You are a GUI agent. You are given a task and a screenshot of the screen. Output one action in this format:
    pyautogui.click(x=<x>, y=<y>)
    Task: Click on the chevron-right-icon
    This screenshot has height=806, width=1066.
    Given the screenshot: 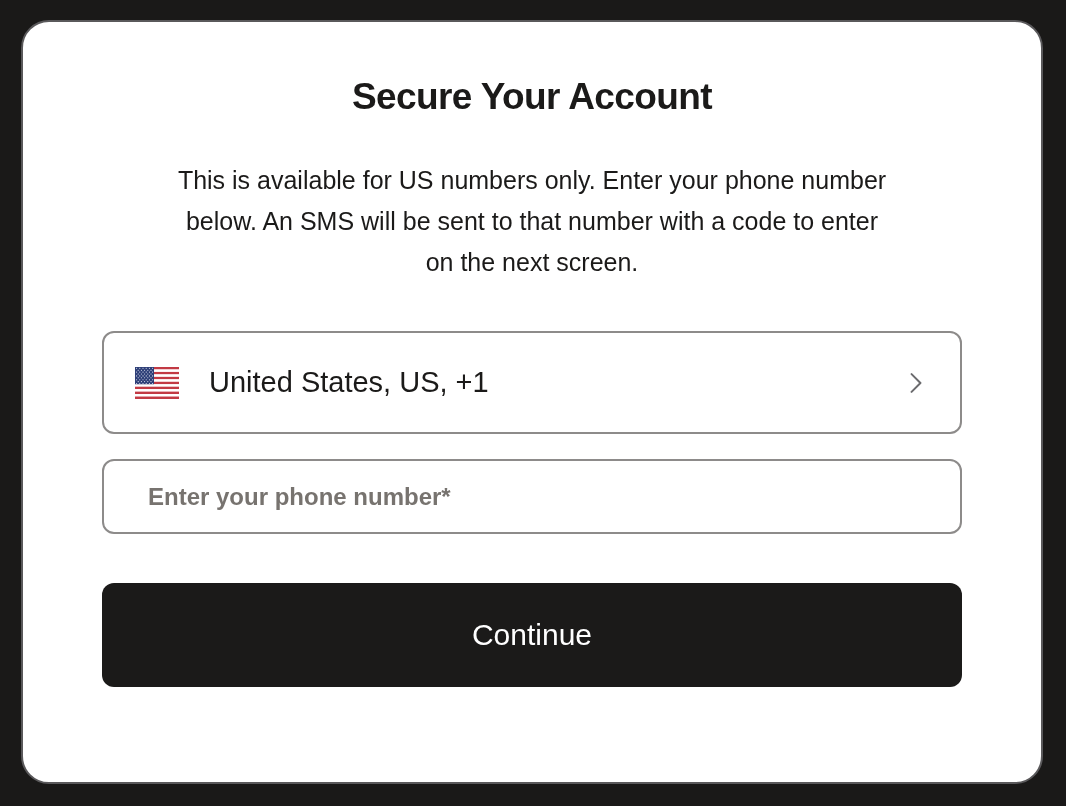 What is the action you would take?
    pyautogui.click(x=916, y=382)
    